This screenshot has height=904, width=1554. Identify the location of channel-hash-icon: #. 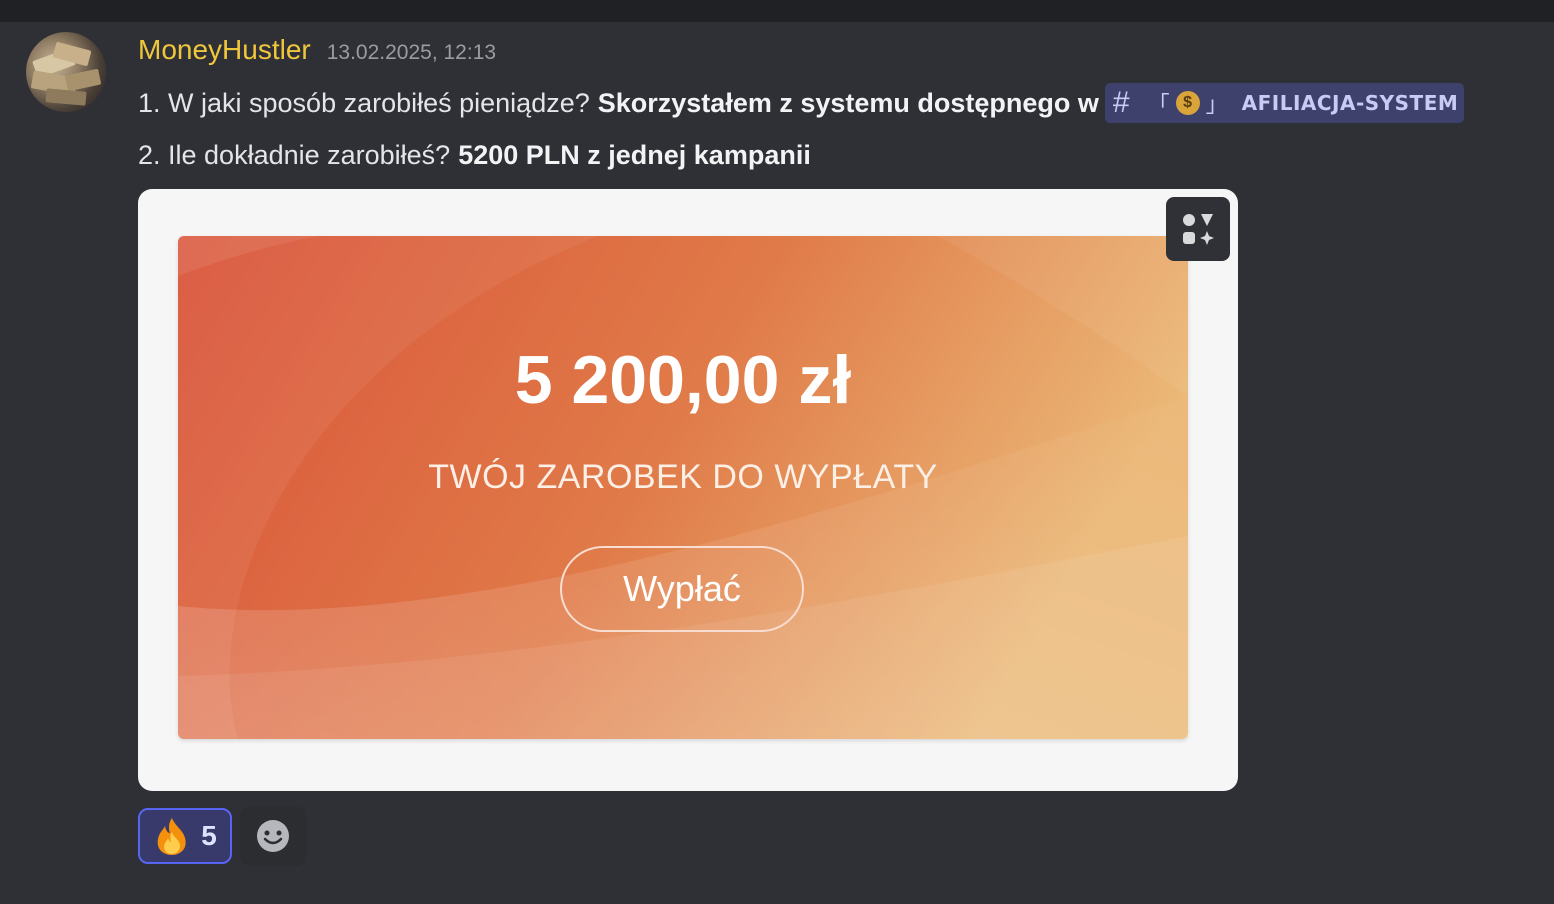
(1121, 102).